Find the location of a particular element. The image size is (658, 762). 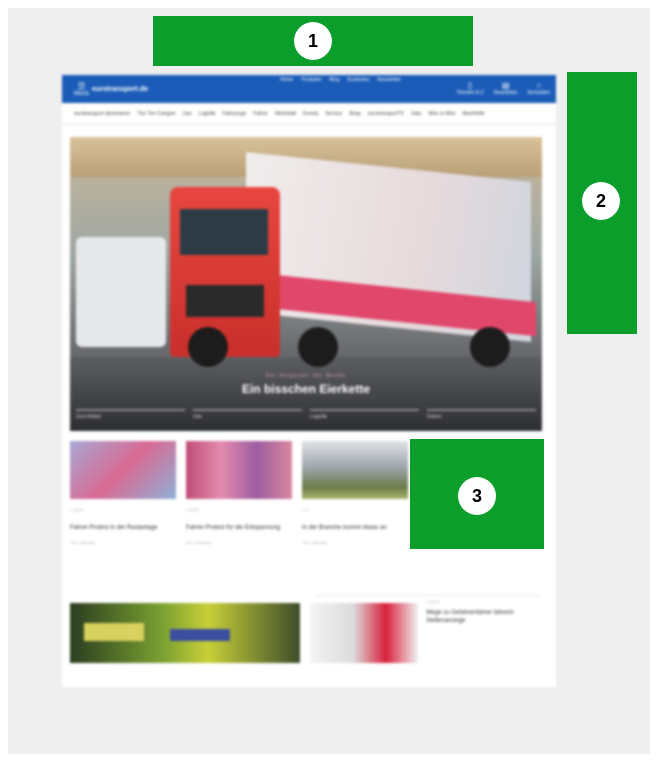

top-links: Home Produkte Blog Kostenlos Newsletter is located at coordinates (340, 80).